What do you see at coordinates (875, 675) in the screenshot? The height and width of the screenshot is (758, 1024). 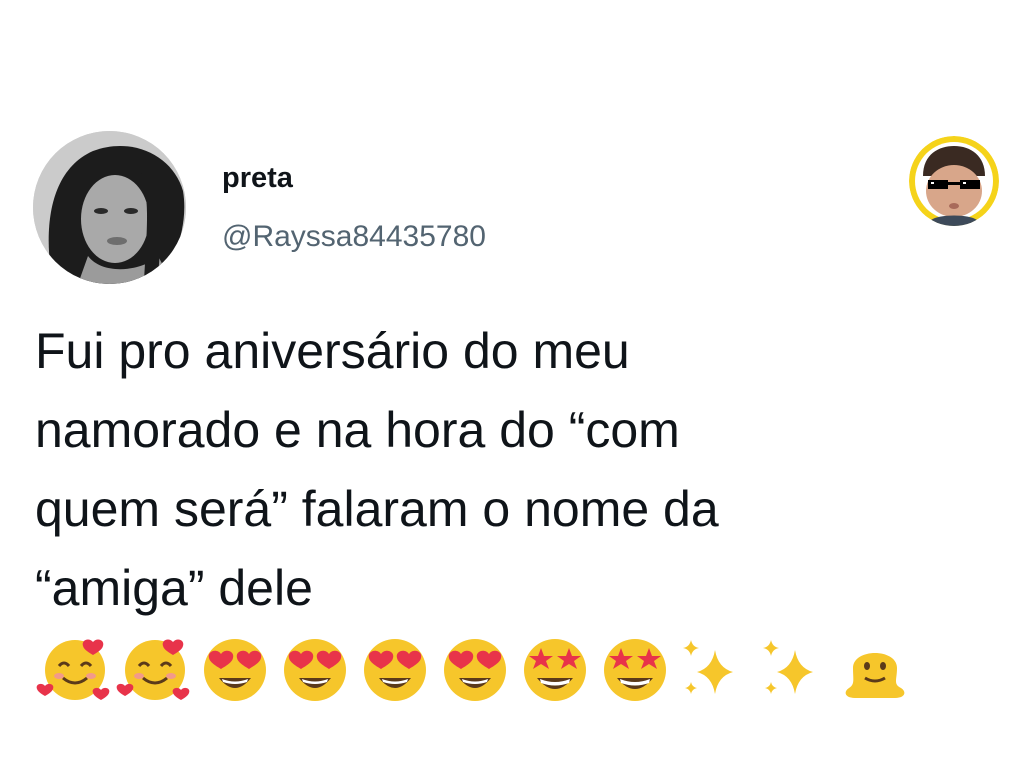 I see `melting-face-icon` at bounding box center [875, 675].